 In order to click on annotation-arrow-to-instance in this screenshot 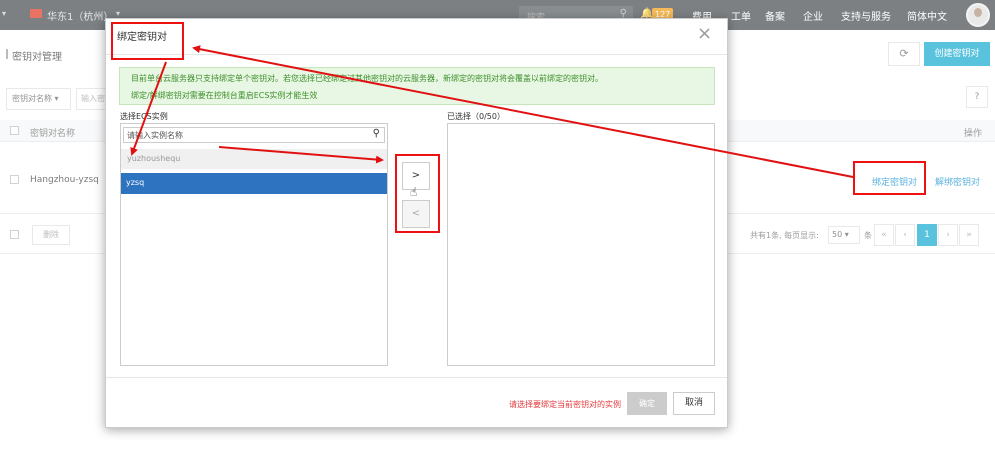, I will do `click(148, 108)`.